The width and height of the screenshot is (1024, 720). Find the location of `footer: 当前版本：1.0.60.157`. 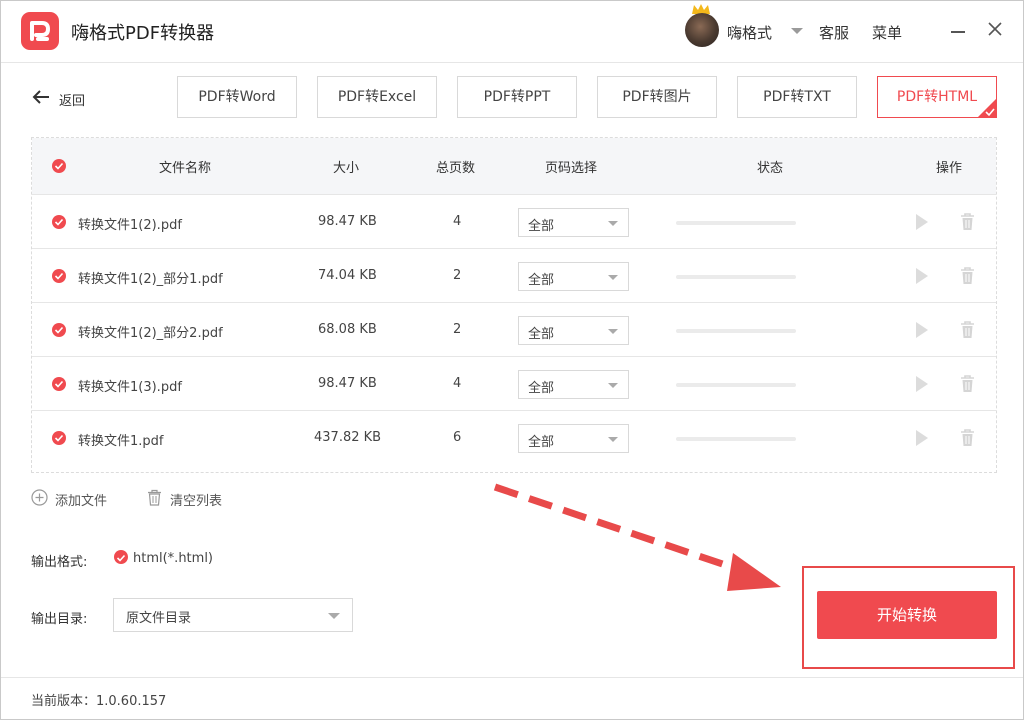

footer: 当前版本：1.0.60.157 is located at coordinates (512, 698).